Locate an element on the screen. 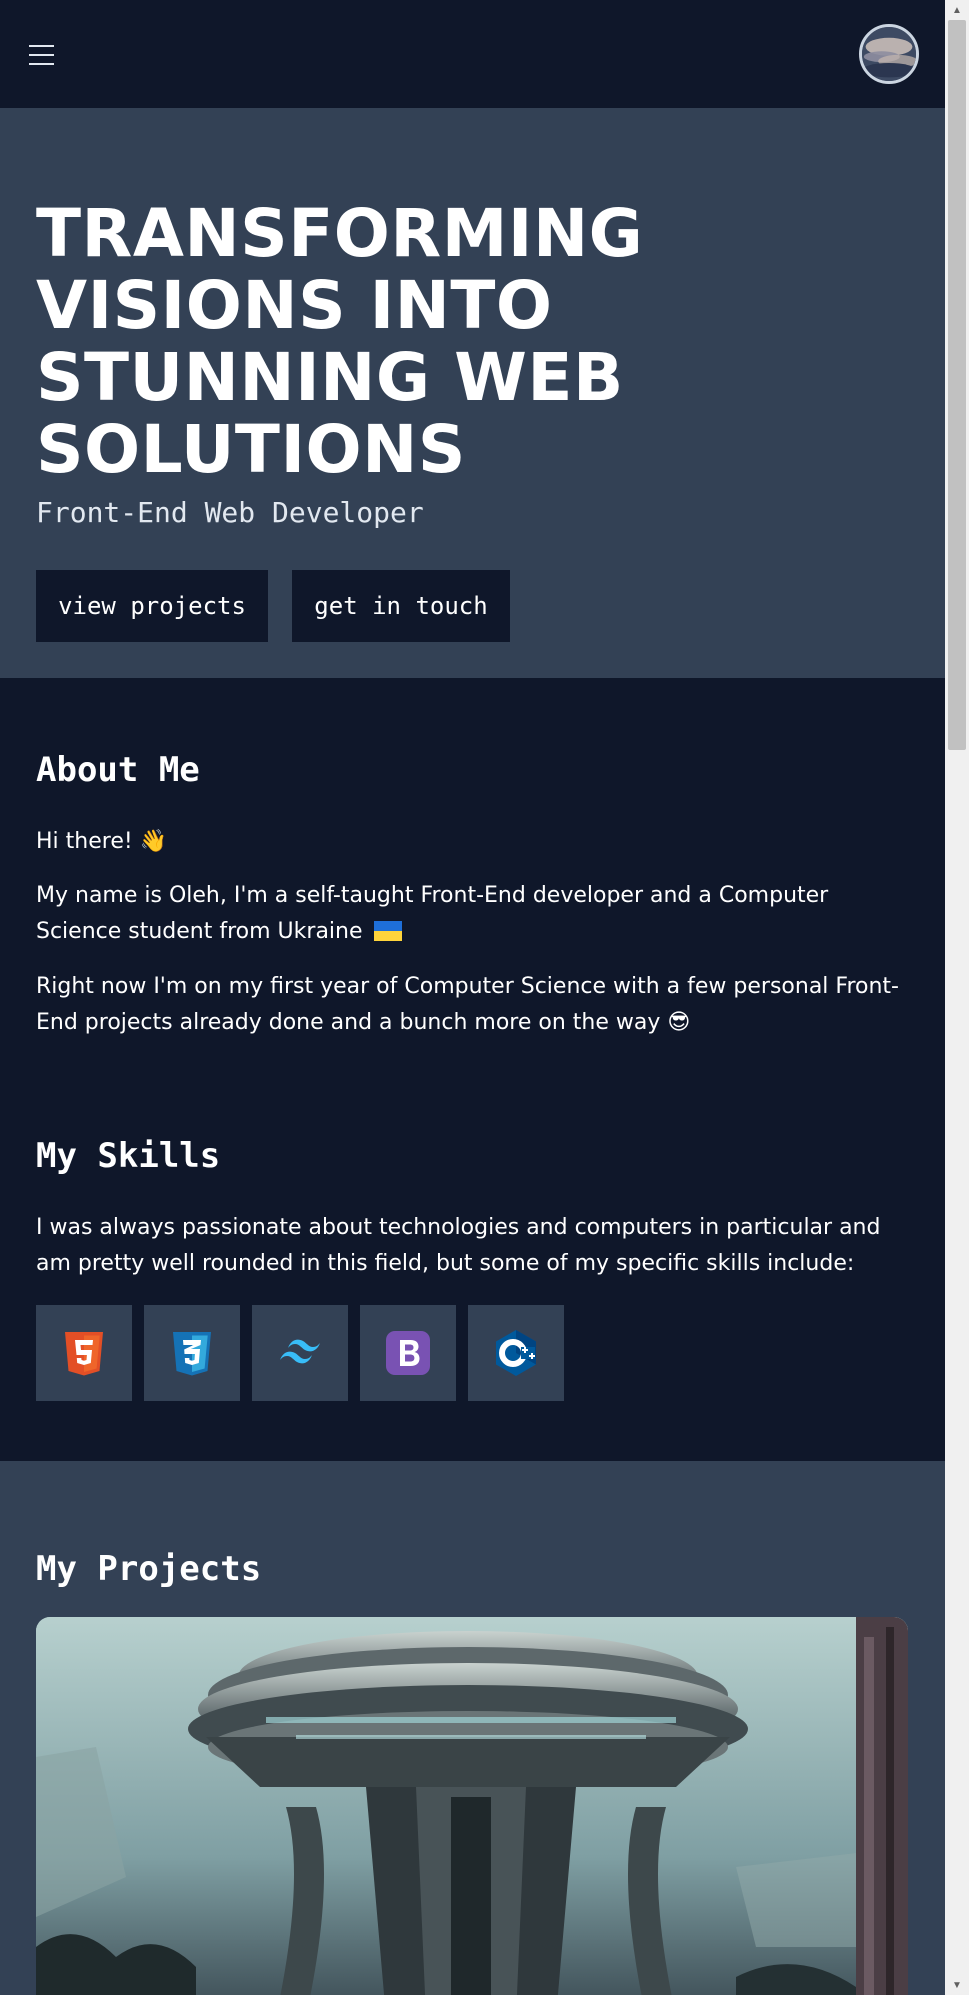 Image resolution: width=969 pixels, height=1995 pixels. about-title: About Me is located at coordinates (118, 770).